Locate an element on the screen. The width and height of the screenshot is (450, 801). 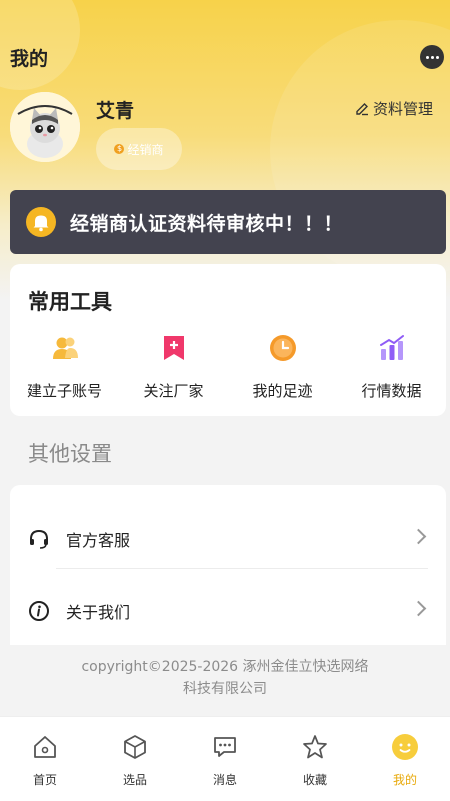
tab-messages: 消息 is located at coordinates (225, 759).